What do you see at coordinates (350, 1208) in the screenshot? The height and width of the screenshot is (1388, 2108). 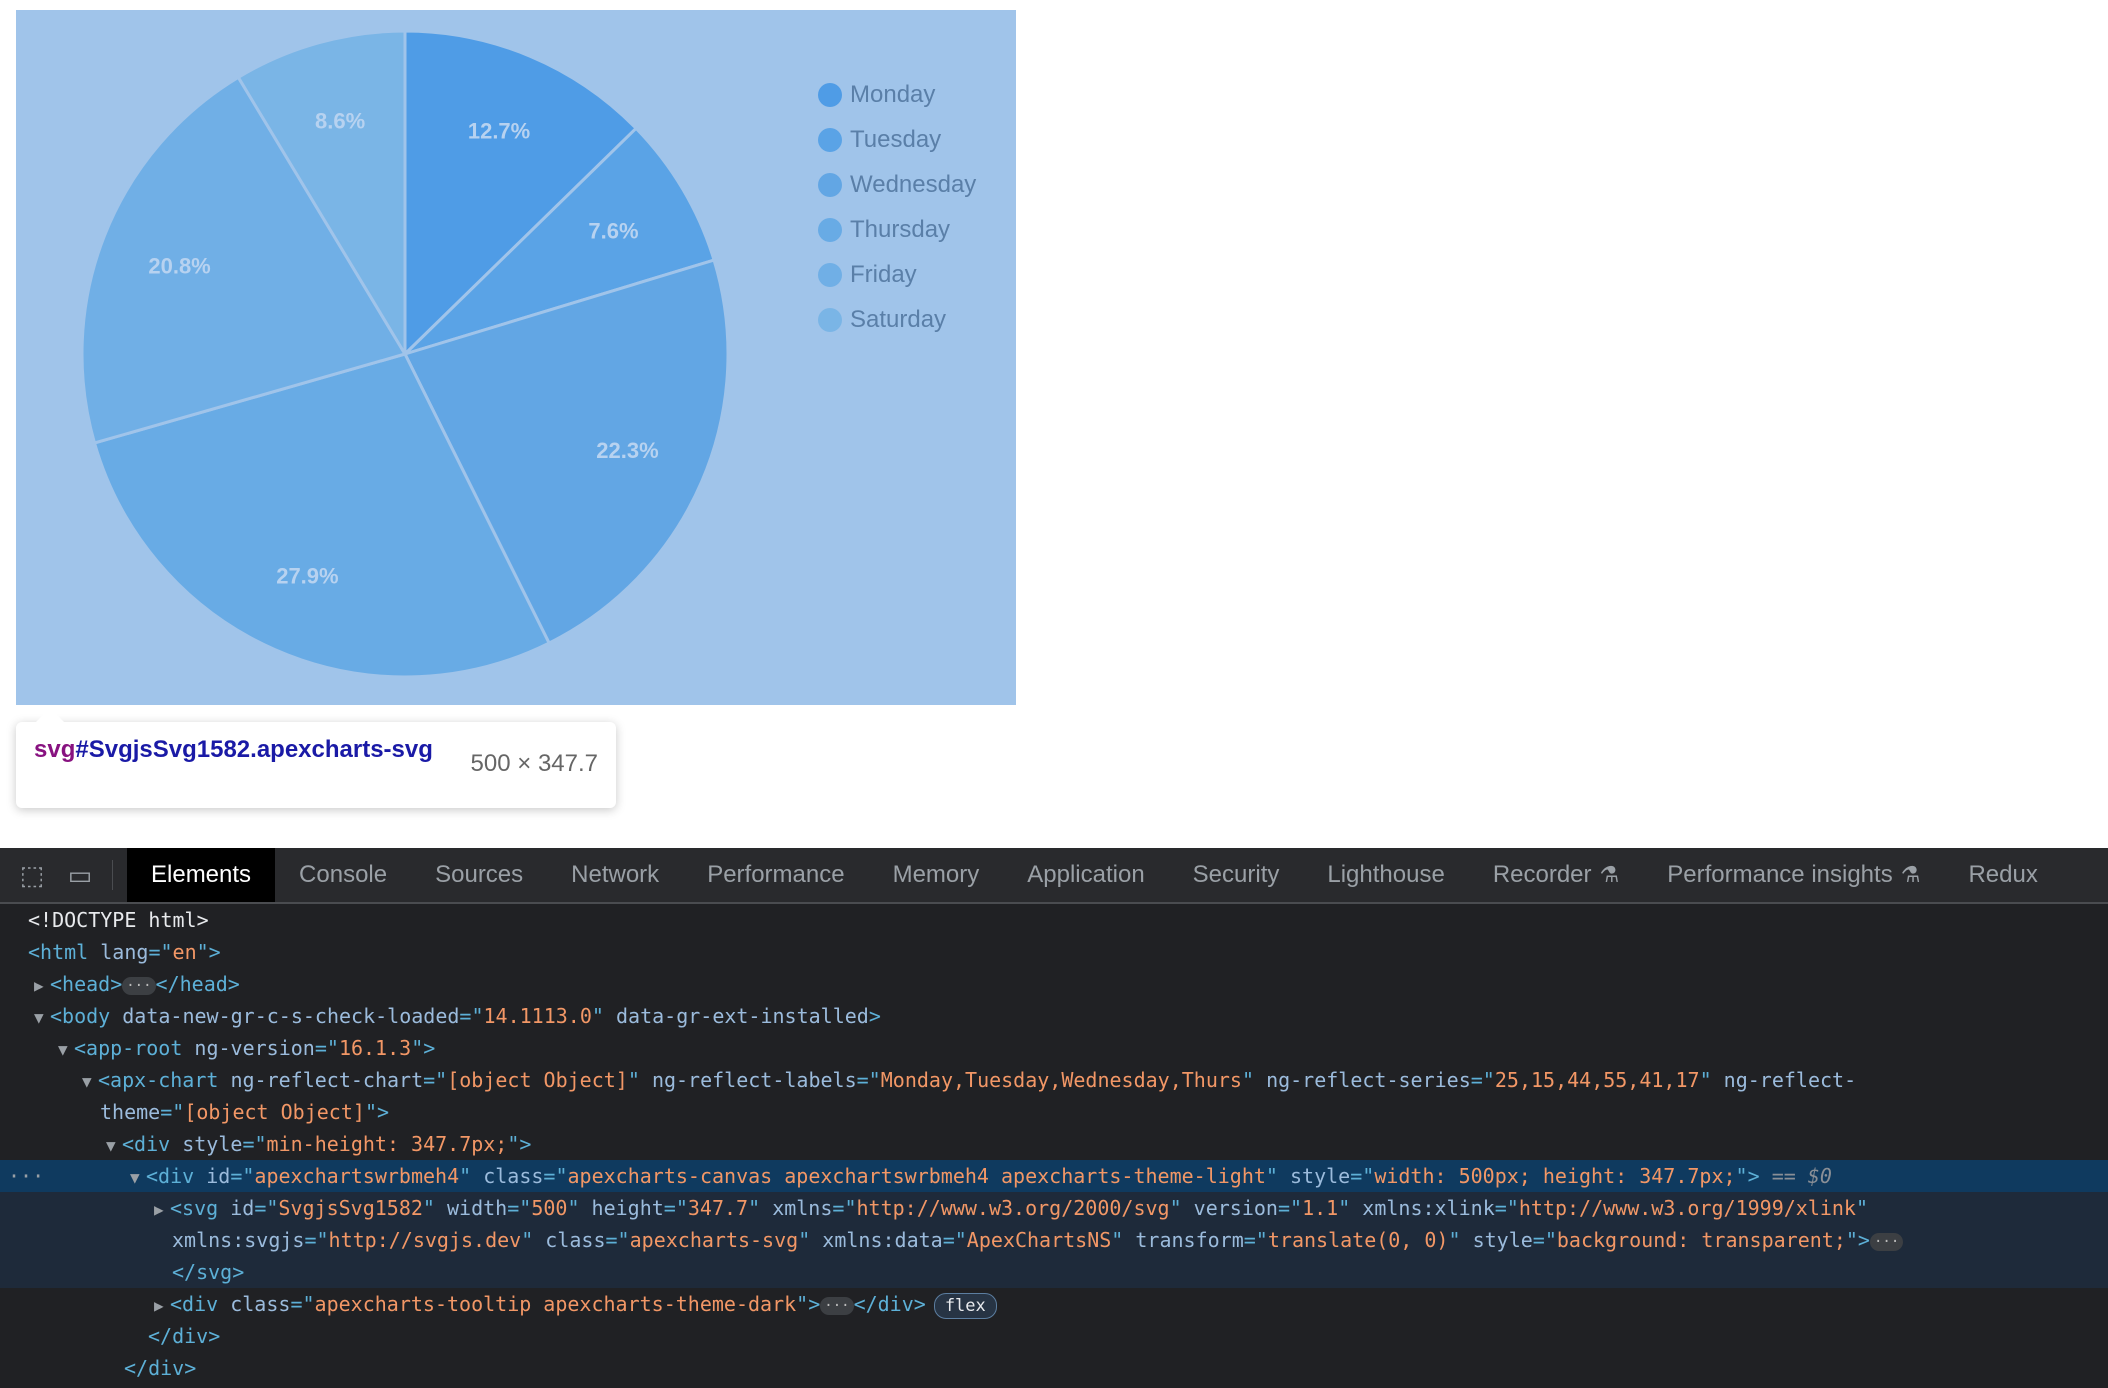 I see `svg-id-value: SvgjsSvg1582` at bounding box center [350, 1208].